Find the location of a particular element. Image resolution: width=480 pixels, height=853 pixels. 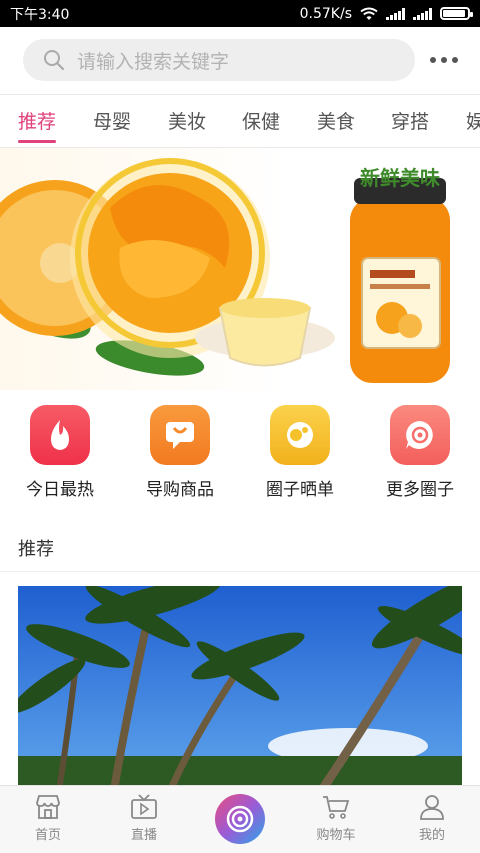

quick-item-share: 圈子晒单 is located at coordinates (300, 452).